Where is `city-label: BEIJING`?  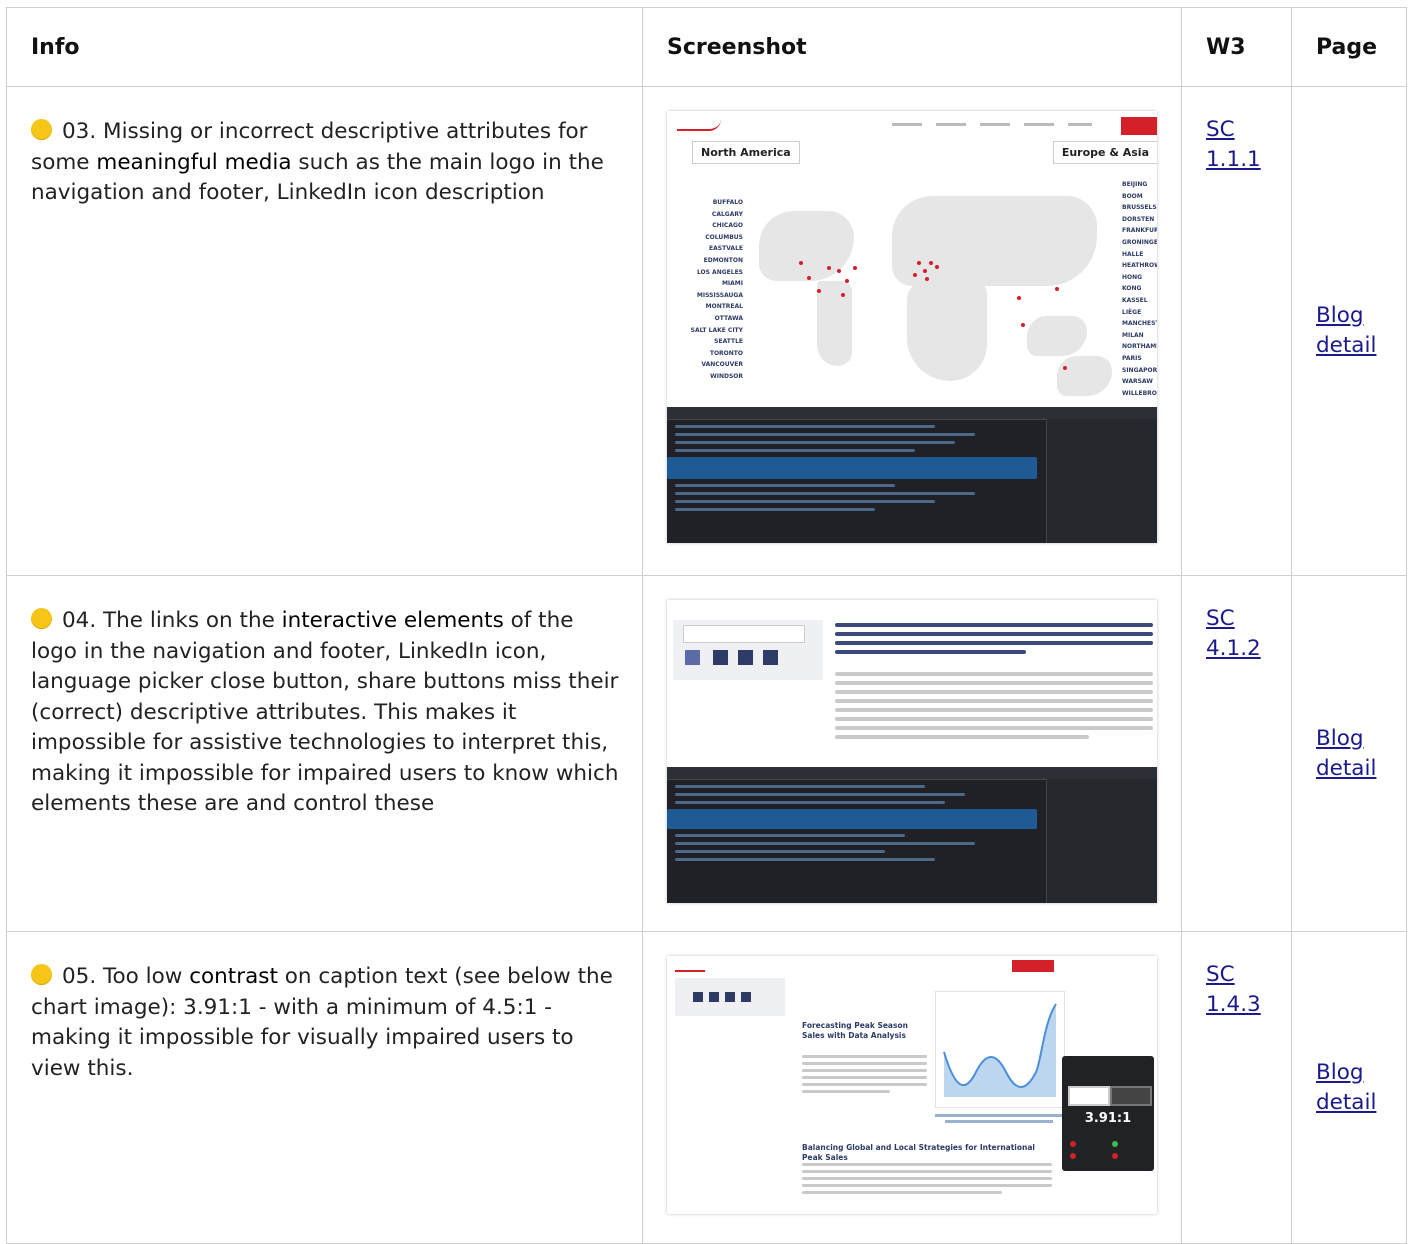
city-label: BEIJING is located at coordinates (1139, 185).